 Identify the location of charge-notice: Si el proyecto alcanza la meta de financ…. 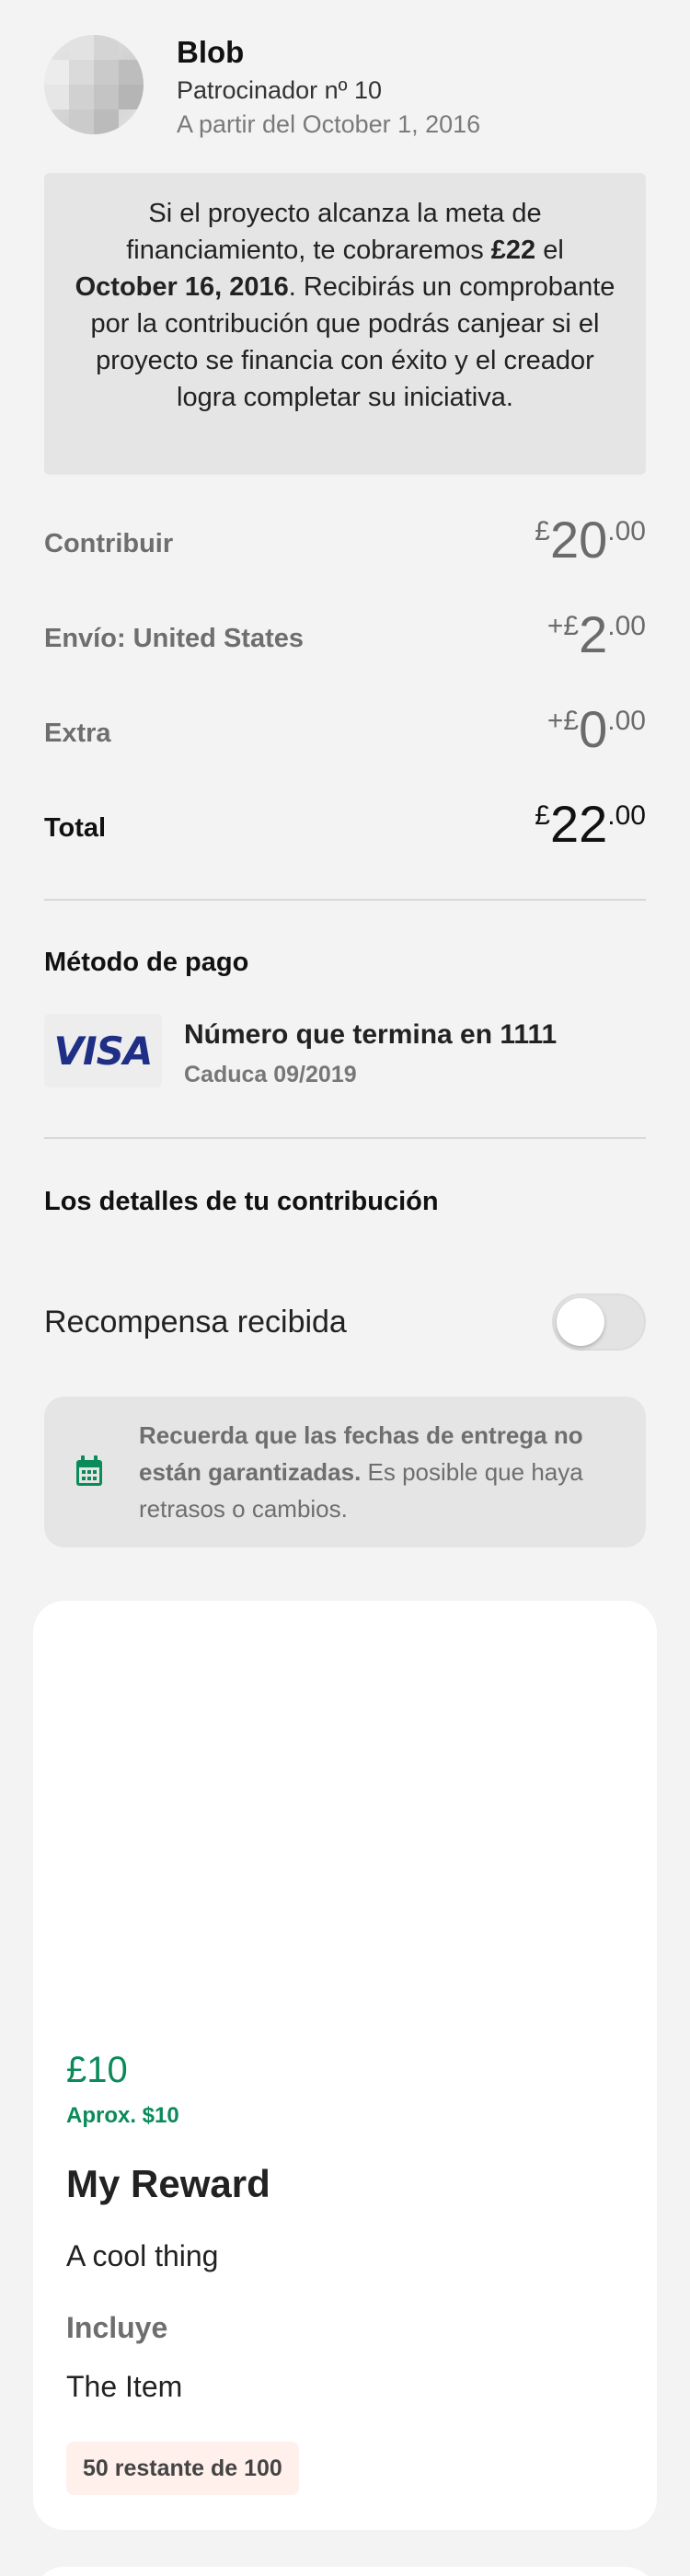
(345, 324).